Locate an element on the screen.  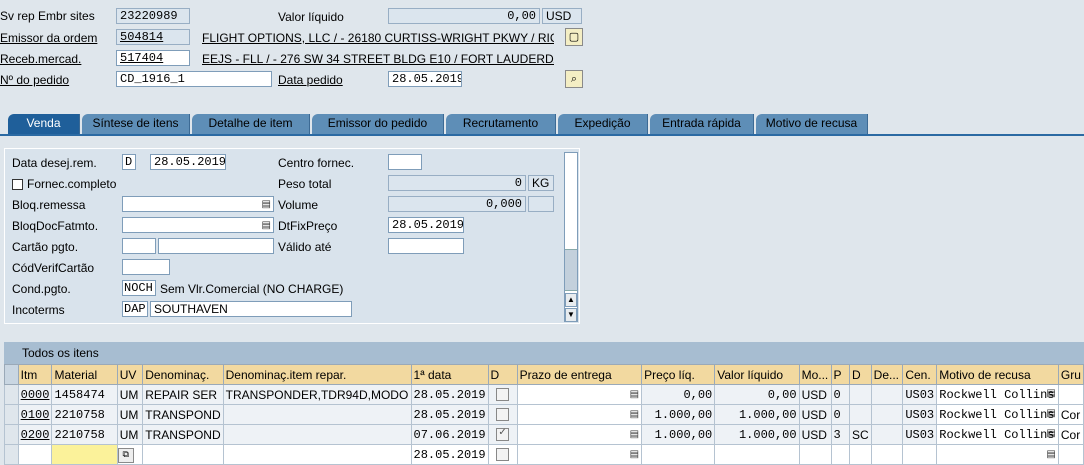
receb-field: 517404 is located at coordinates (153, 58).